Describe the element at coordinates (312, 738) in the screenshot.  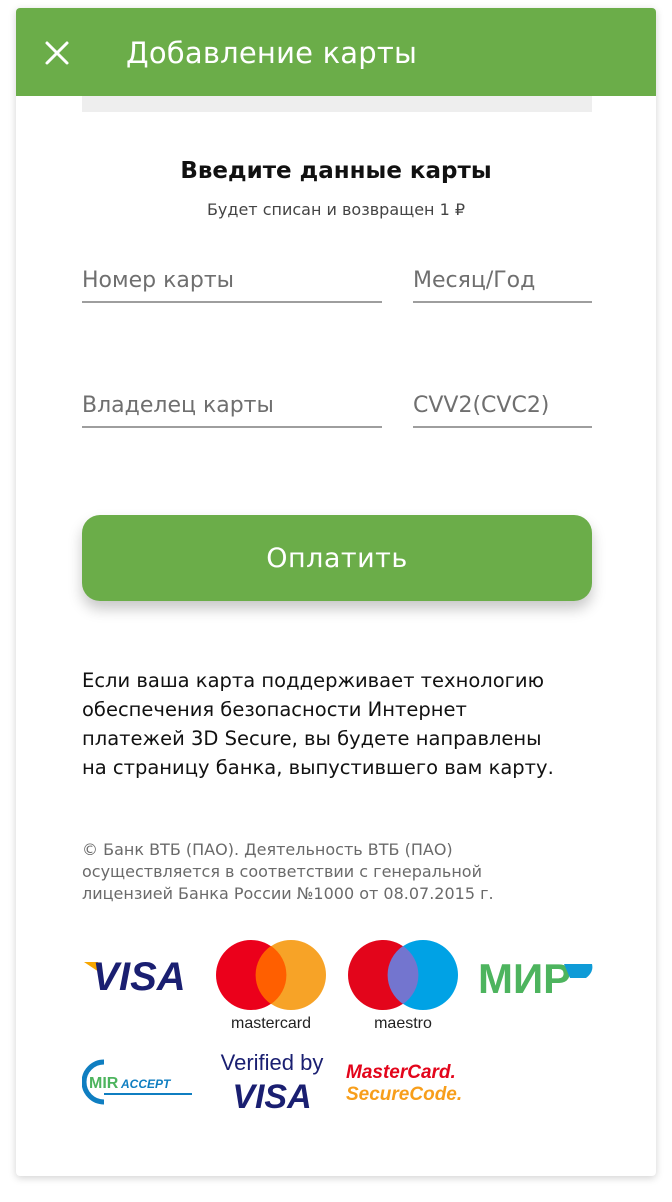
I see `info-line: платежей 3D Secure, вы будете направлены` at that location.